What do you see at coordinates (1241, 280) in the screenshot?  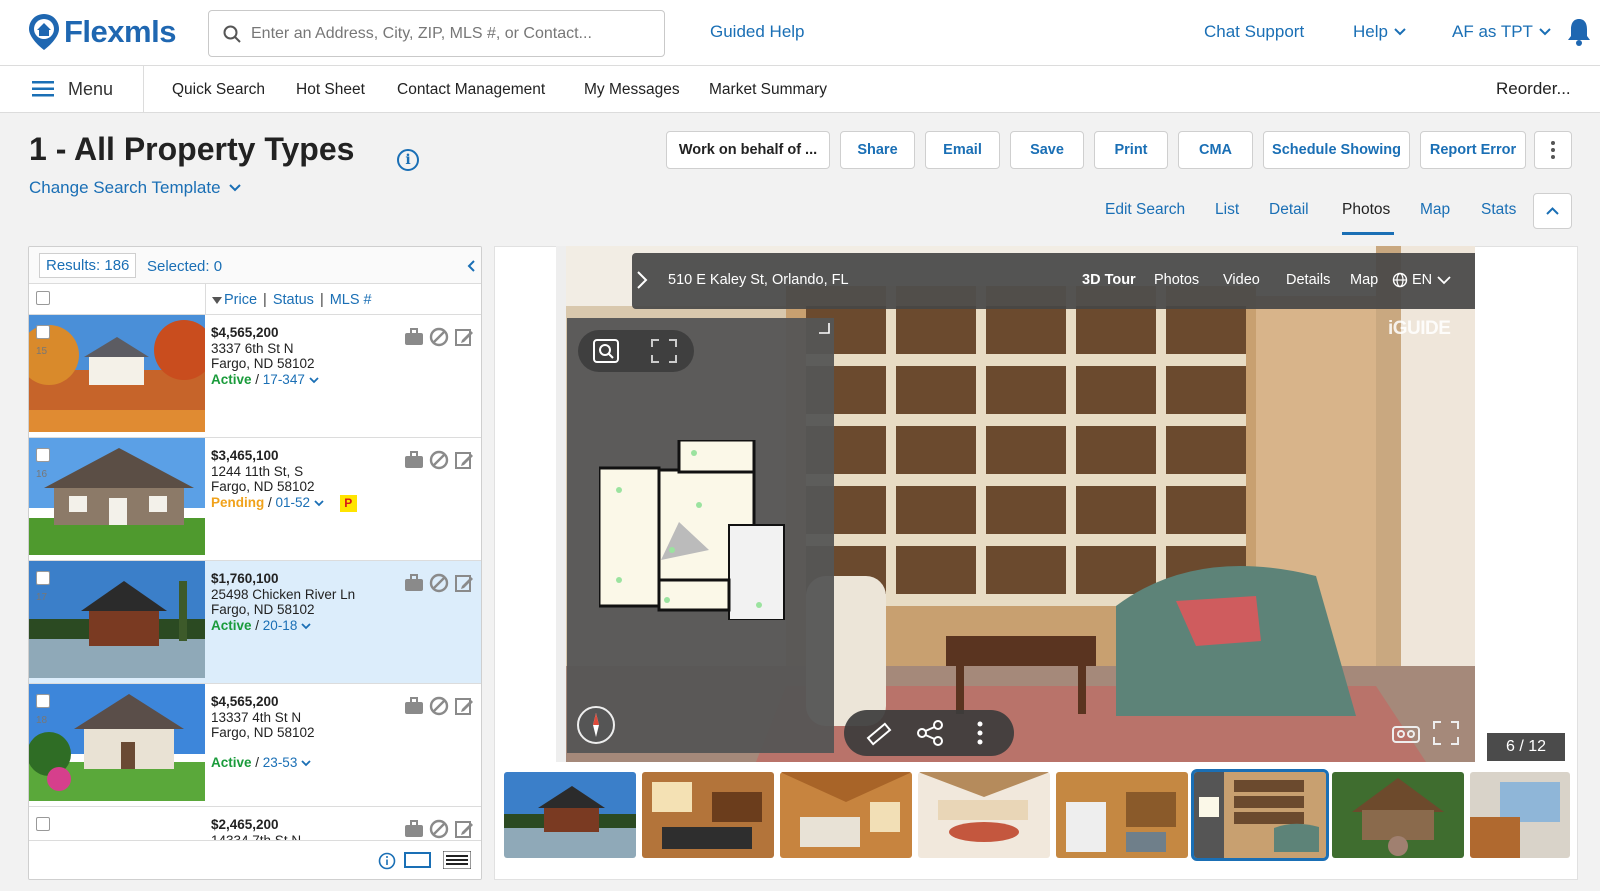 I see `tour-tab-video: Video` at bounding box center [1241, 280].